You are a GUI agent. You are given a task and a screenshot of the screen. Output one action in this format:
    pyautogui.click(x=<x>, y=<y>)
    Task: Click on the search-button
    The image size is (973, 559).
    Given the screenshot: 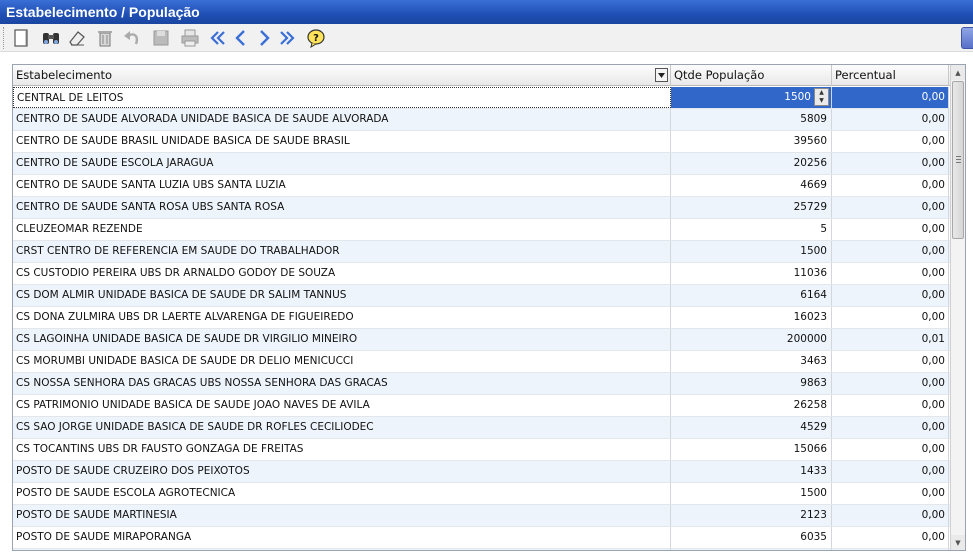 What is the action you would take?
    pyautogui.click(x=51, y=38)
    